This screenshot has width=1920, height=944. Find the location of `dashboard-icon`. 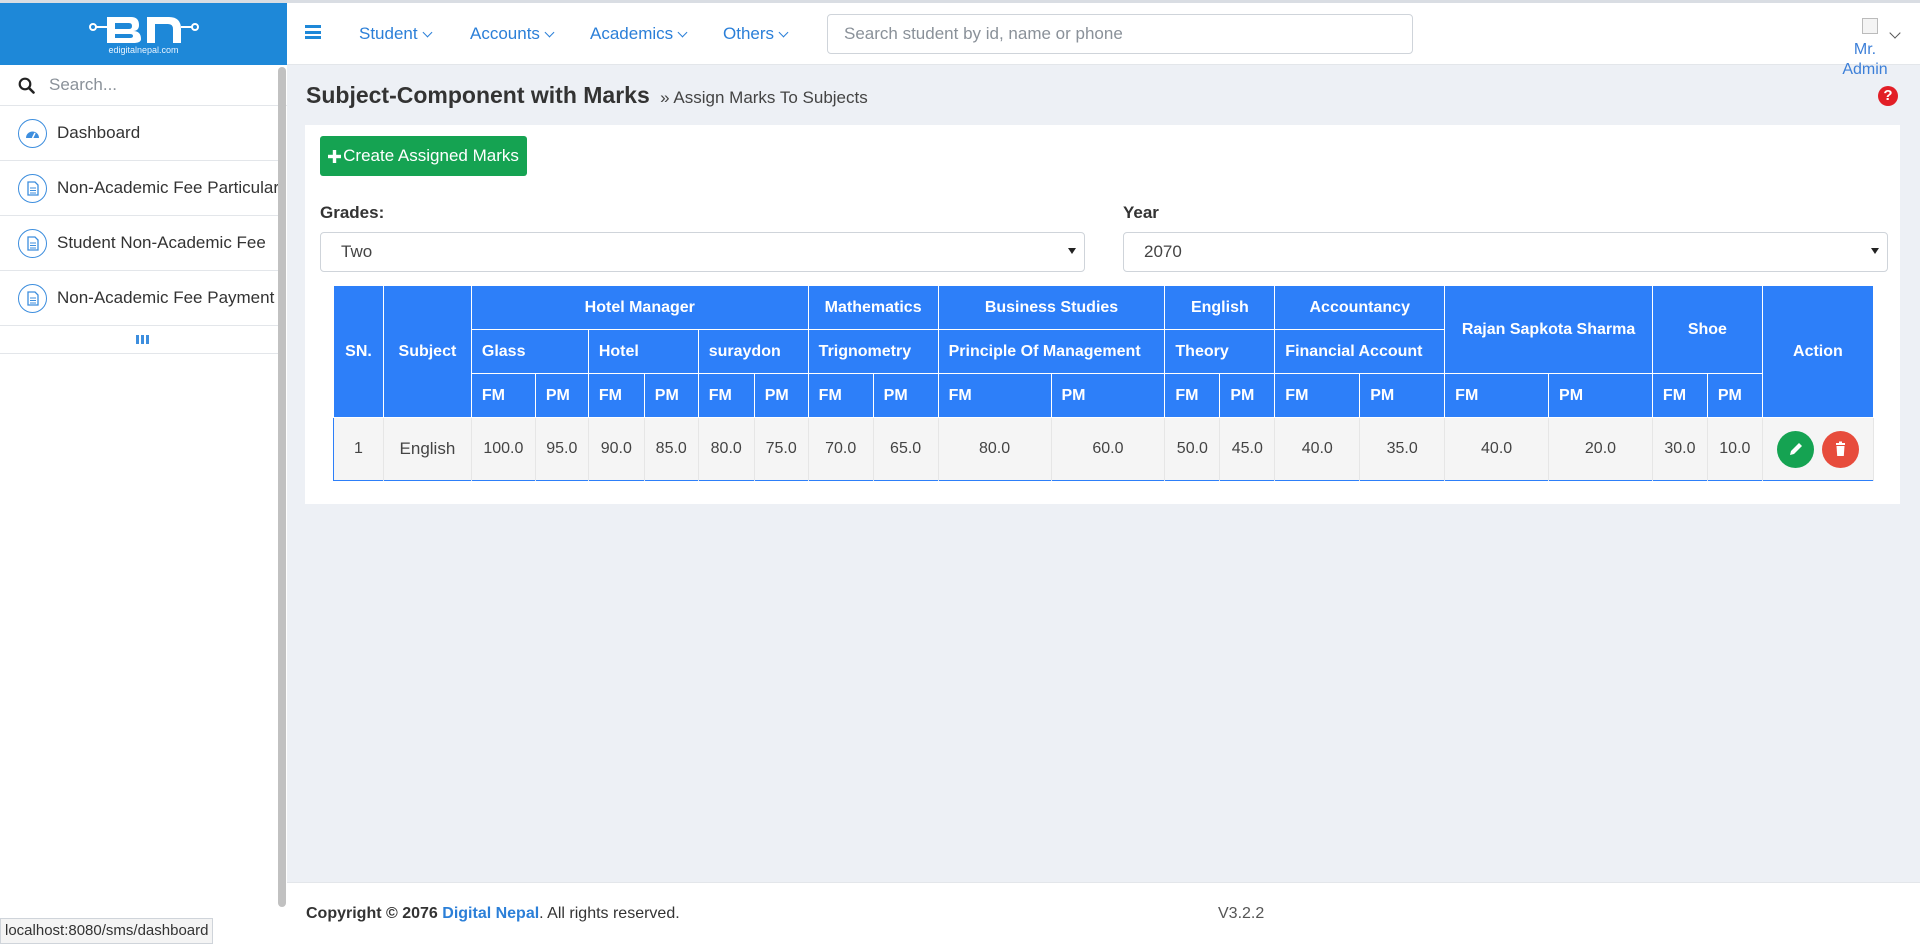

dashboard-icon is located at coordinates (32, 133).